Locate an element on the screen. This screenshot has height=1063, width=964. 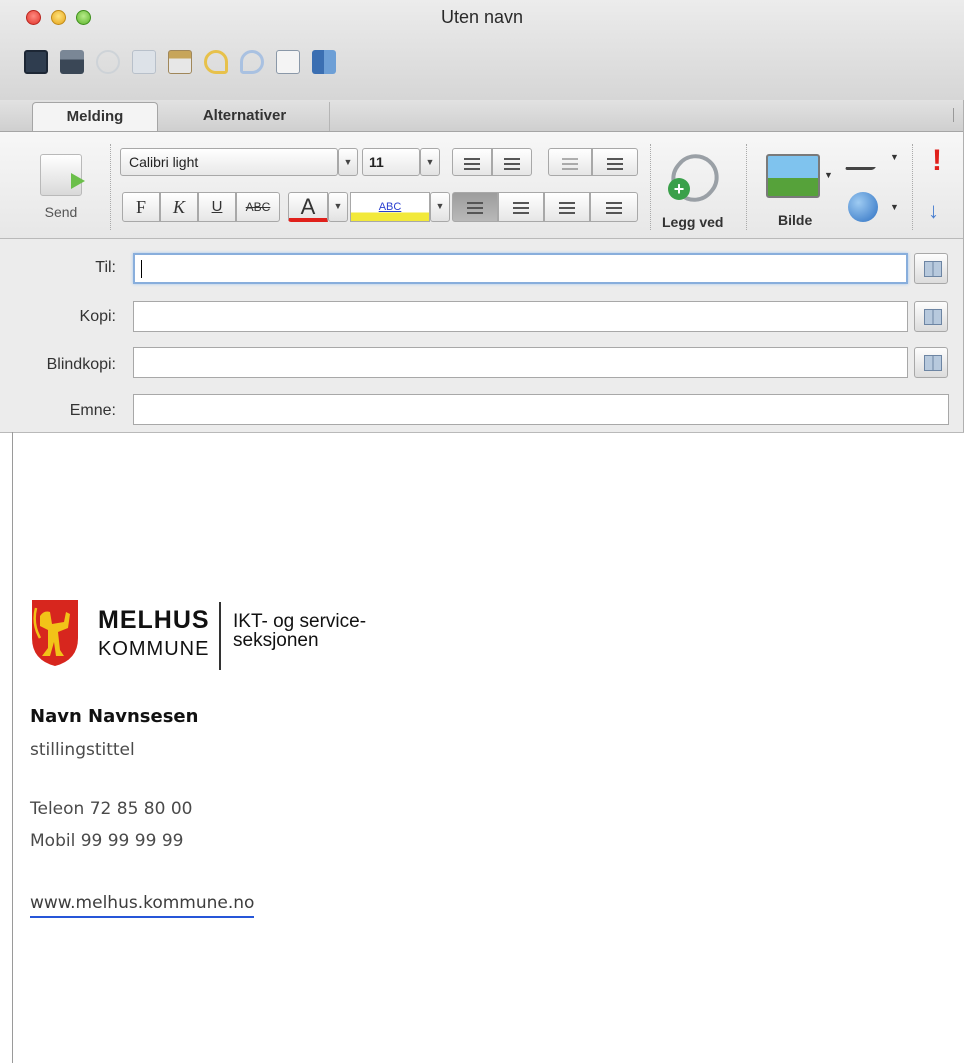
redo-icon is located at coordinates (252, 62).